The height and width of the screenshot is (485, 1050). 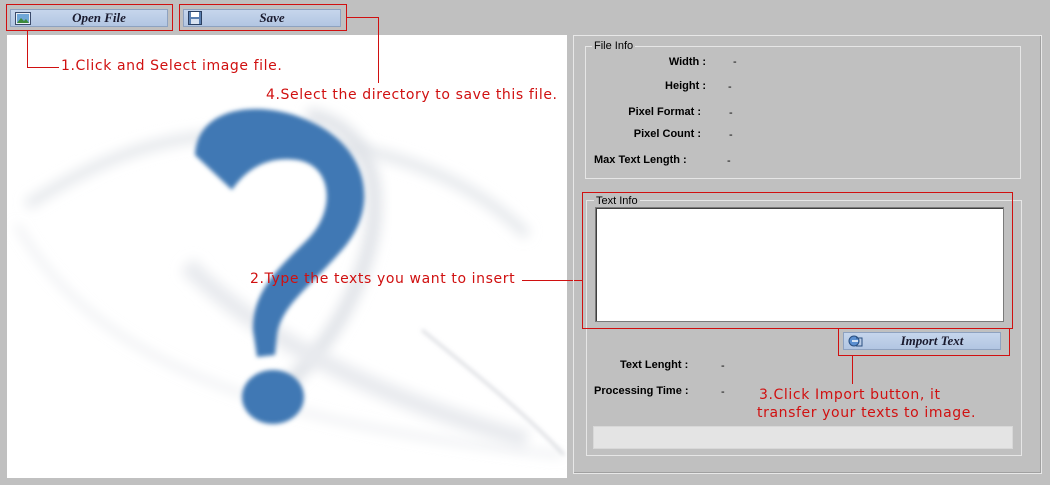 What do you see at coordinates (172, 66) in the screenshot?
I see `step1-annotation: 1.Click and Select image file.` at bounding box center [172, 66].